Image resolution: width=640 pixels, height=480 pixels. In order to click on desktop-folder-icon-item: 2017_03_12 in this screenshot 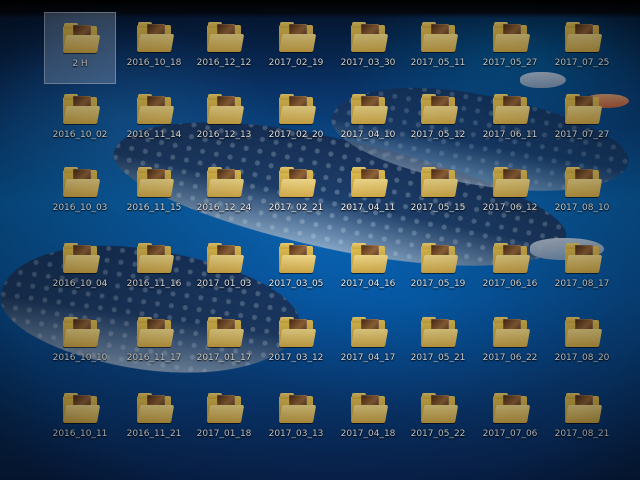, I will do `click(296, 343)`.